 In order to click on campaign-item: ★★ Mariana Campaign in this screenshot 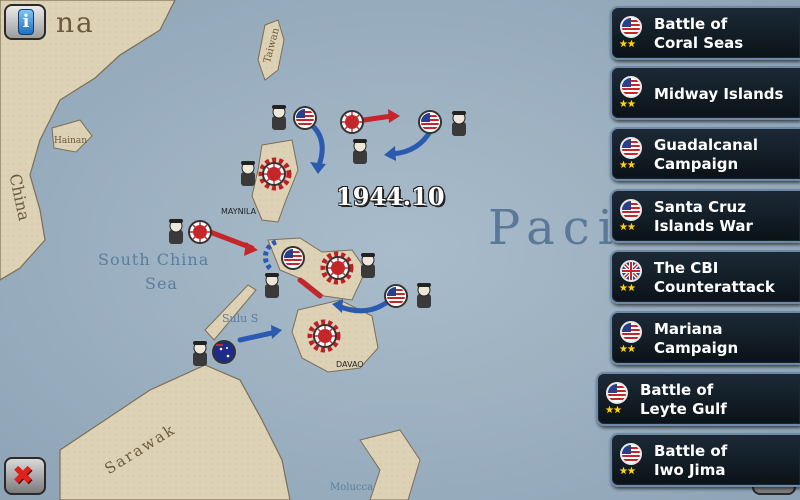, I will do `click(705, 338)`.